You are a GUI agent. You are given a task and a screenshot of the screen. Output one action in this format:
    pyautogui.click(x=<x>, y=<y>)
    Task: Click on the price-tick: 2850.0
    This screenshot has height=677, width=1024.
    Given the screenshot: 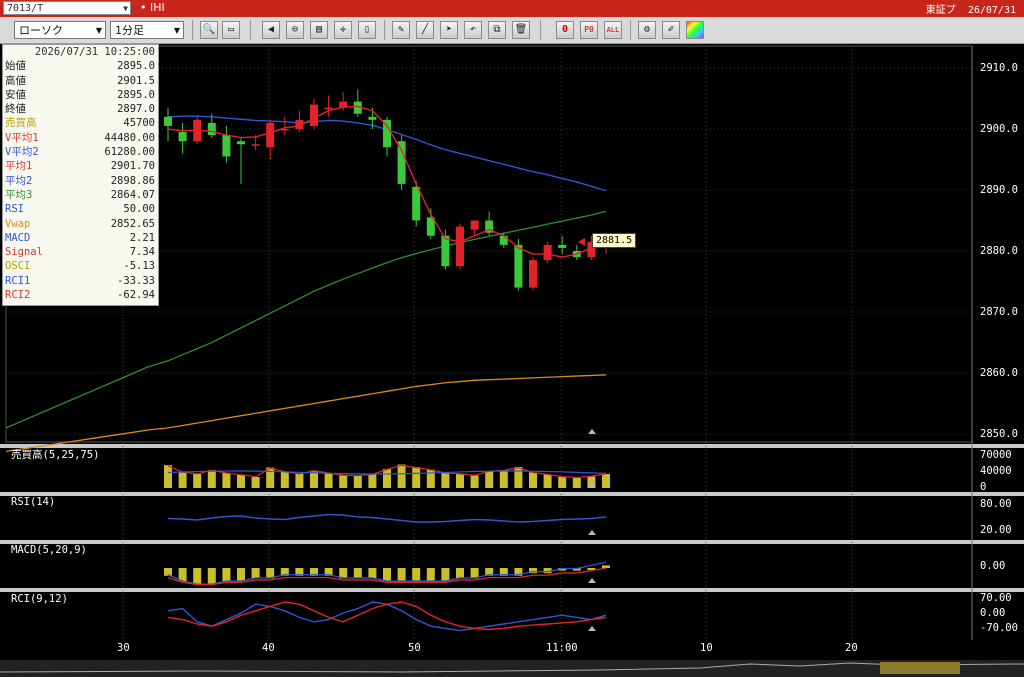 What is the action you would take?
    pyautogui.click(x=999, y=434)
    